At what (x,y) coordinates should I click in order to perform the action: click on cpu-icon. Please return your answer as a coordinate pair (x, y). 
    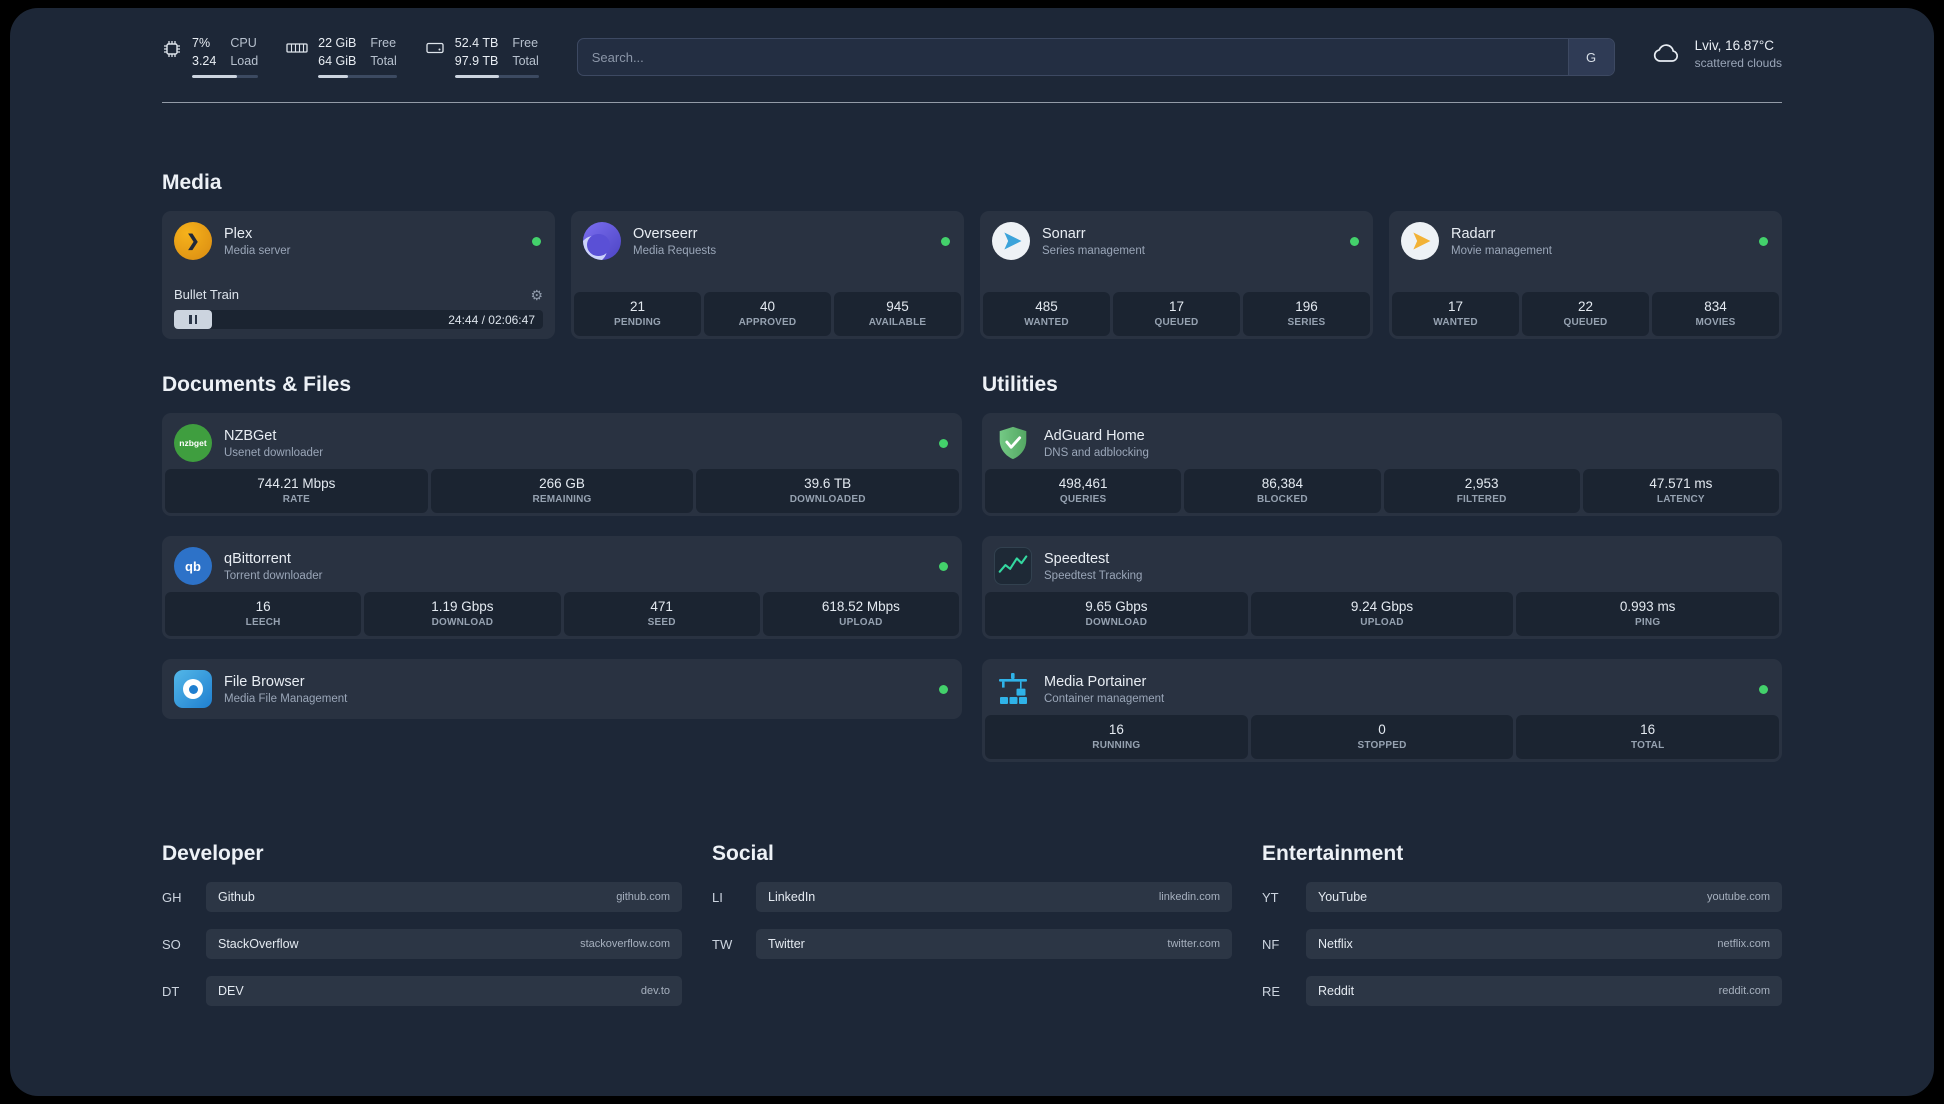
    Looking at the image, I should click on (172, 49).